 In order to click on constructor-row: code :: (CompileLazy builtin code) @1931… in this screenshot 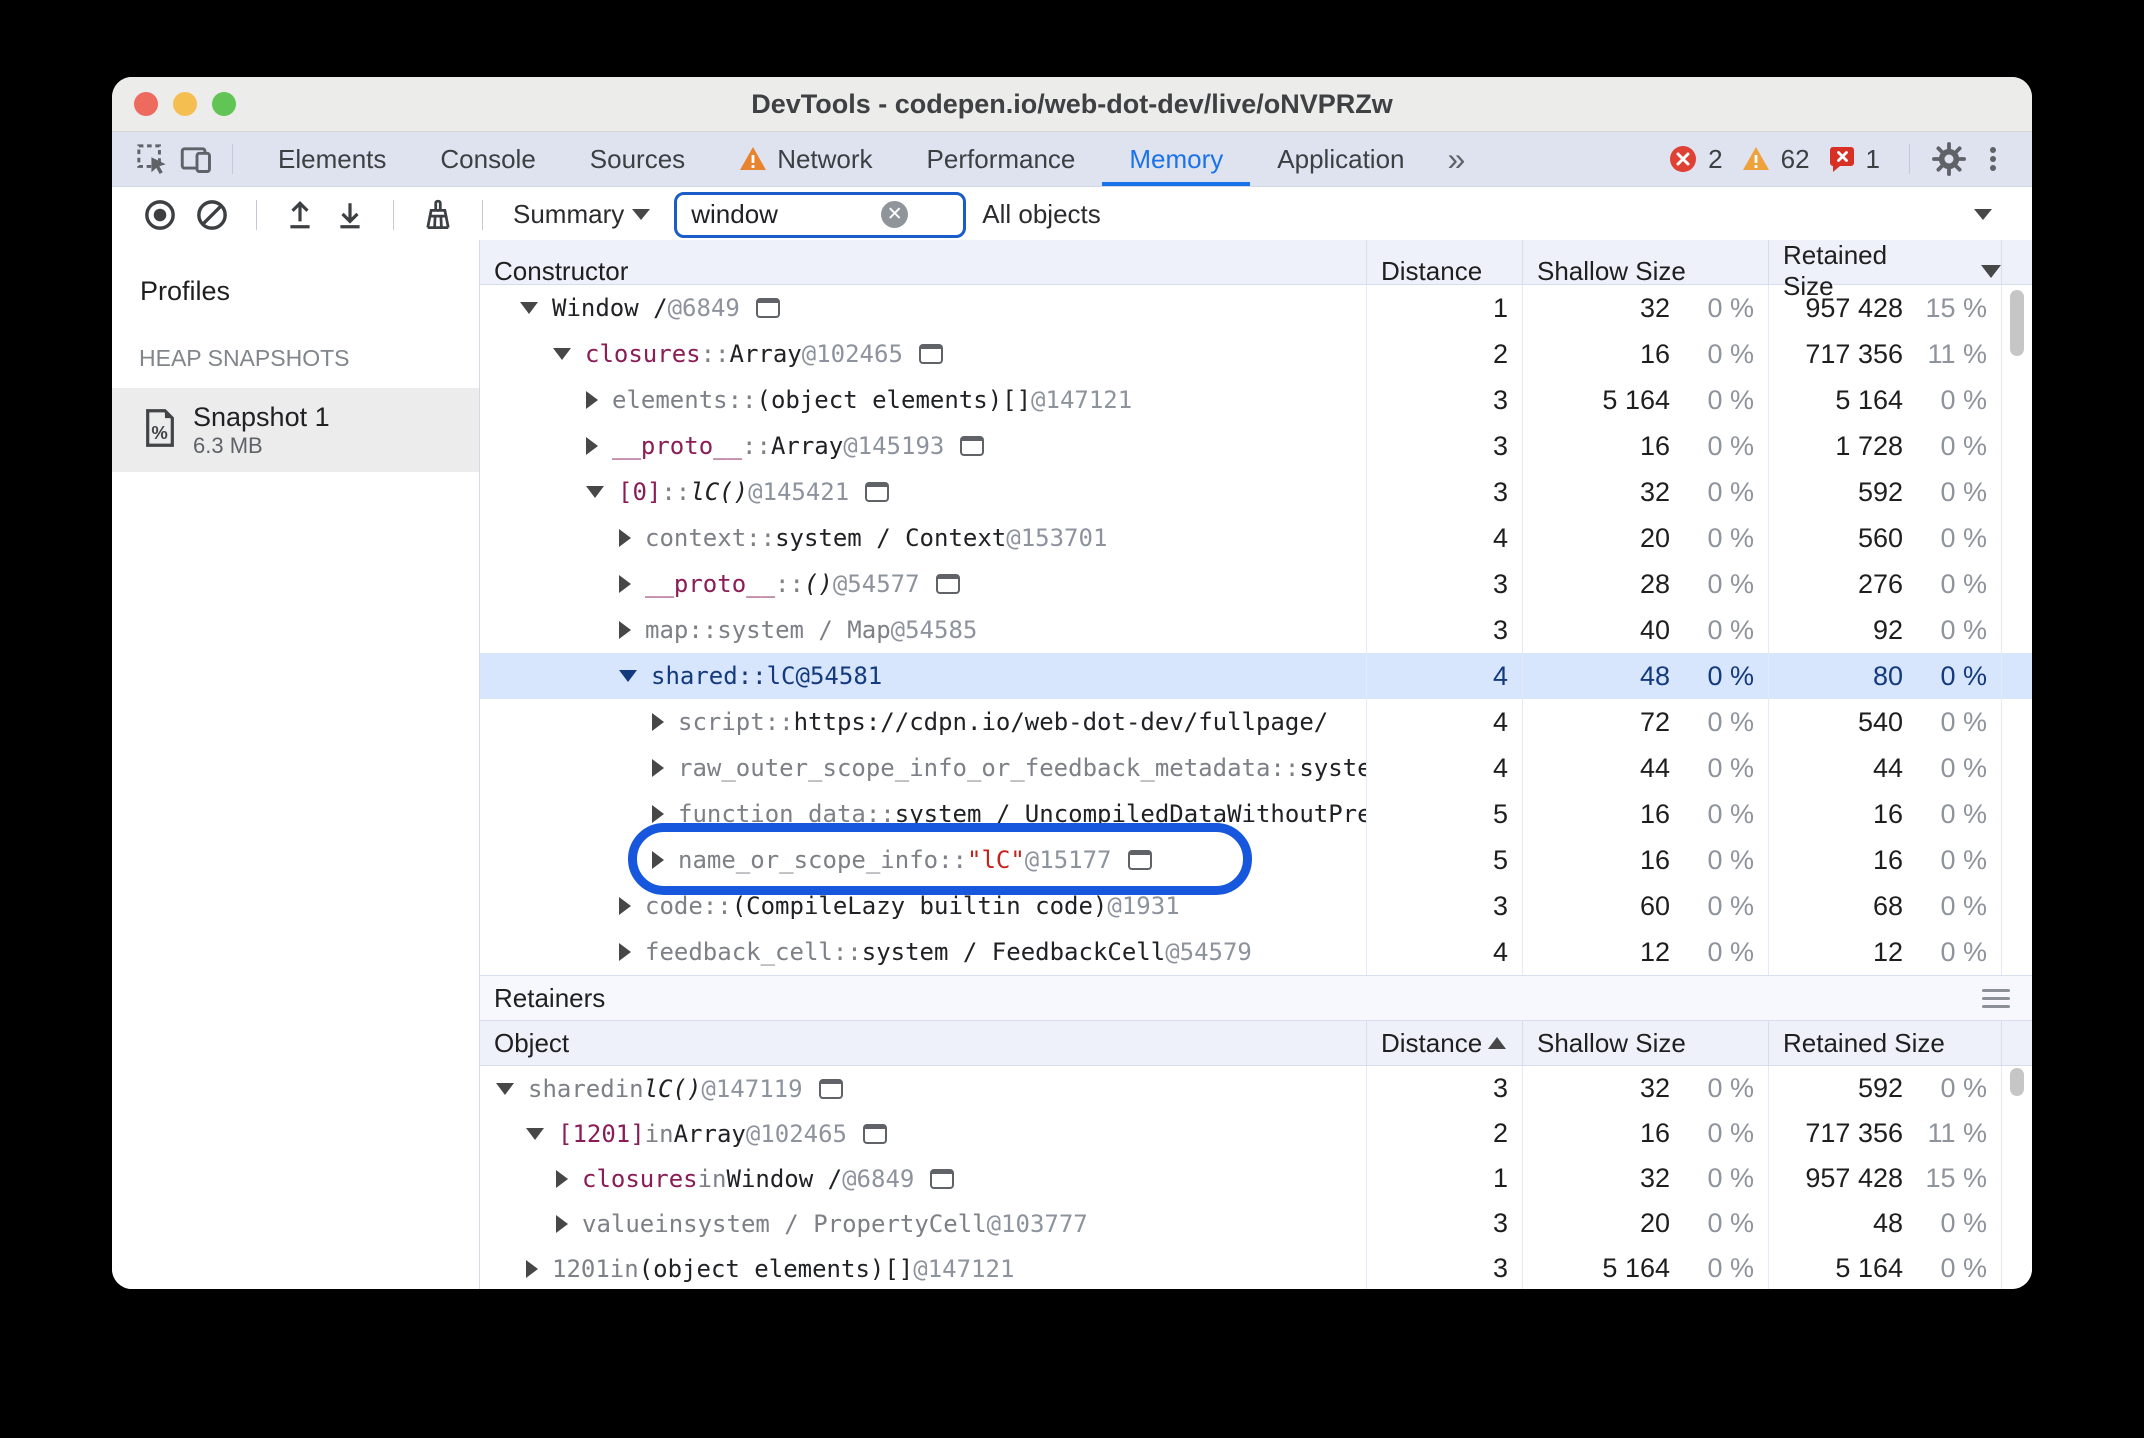, I will do `click(1256, 906)`.